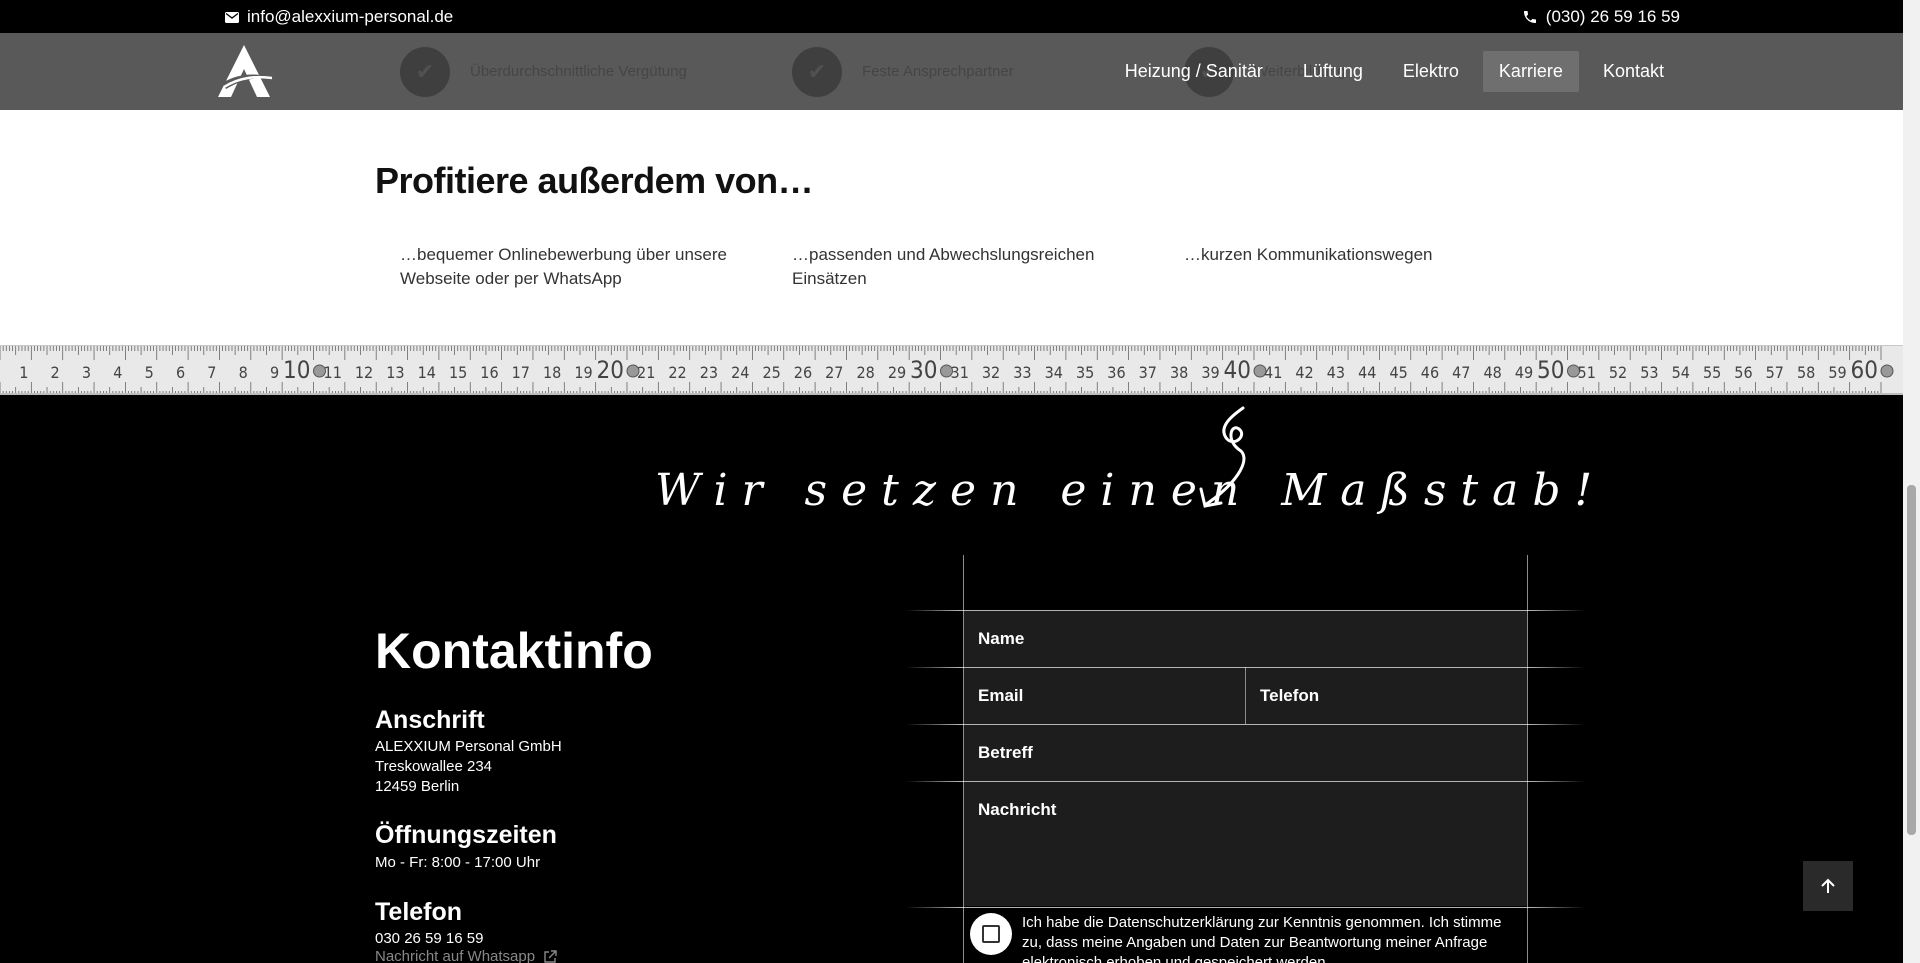 This screenshot has height=963, width=1920. What do you see at coordinates (1775, 372) in the screenshot?
I see `ruler-number: 57` at bounding box center [1775, 372].